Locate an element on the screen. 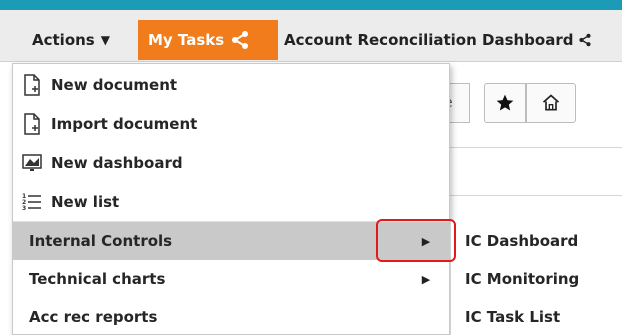 The width and height of the screenshot is (622, 335). home-button is located at coordinates (551, 103).